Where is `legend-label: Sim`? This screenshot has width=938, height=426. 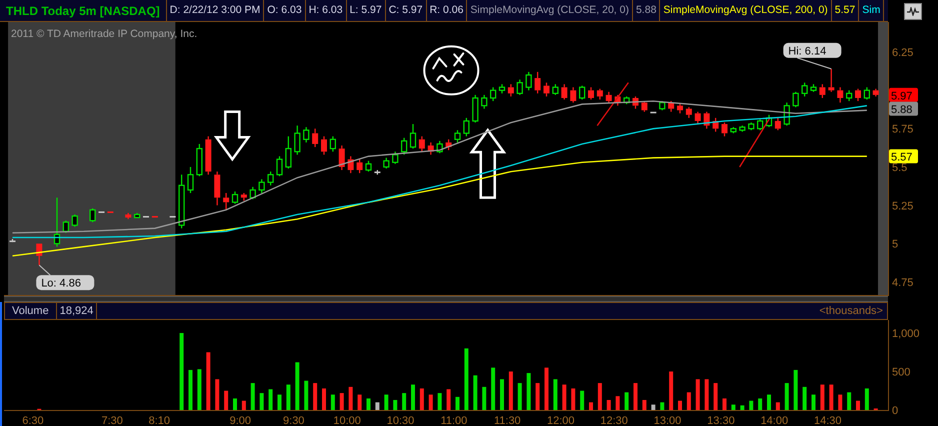 legend-label: Sim is located at coordinates (871, 10).